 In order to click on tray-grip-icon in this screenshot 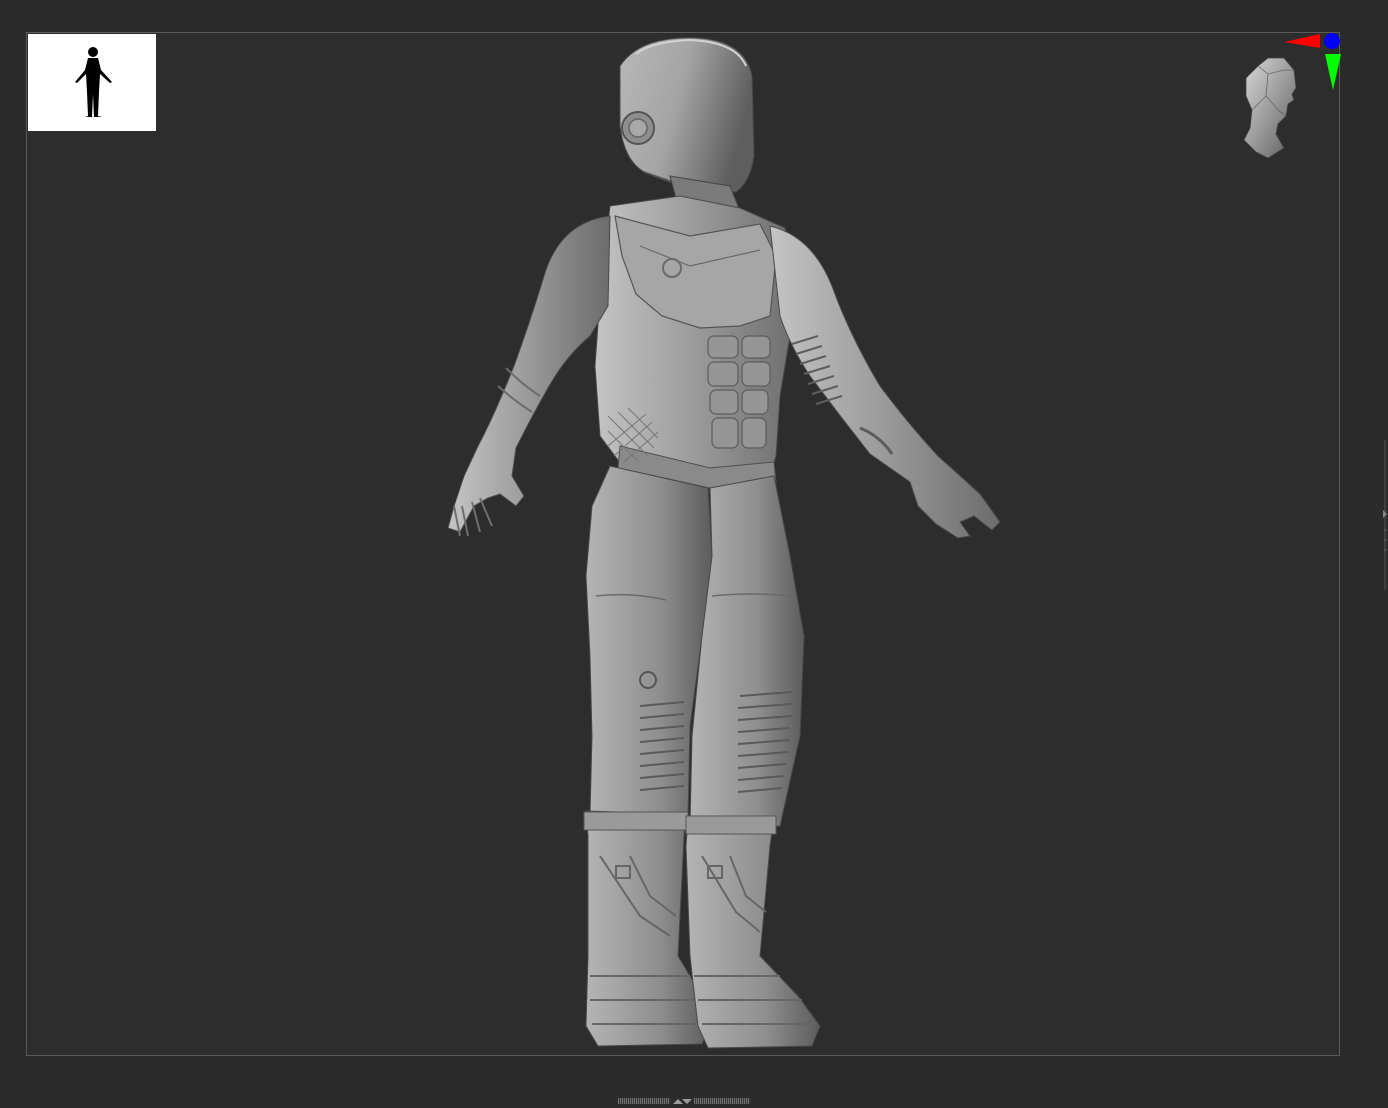, I will do `click(1385, 515)`.